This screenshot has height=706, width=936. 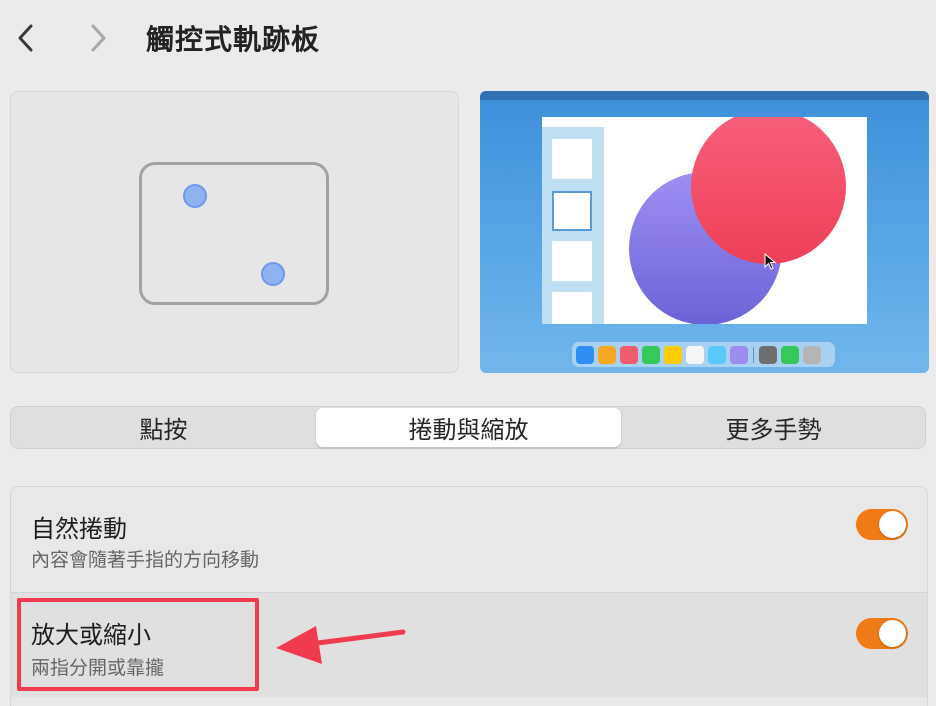 I want to click on natural-scrolling-toggle, so click(x=882, y=524).